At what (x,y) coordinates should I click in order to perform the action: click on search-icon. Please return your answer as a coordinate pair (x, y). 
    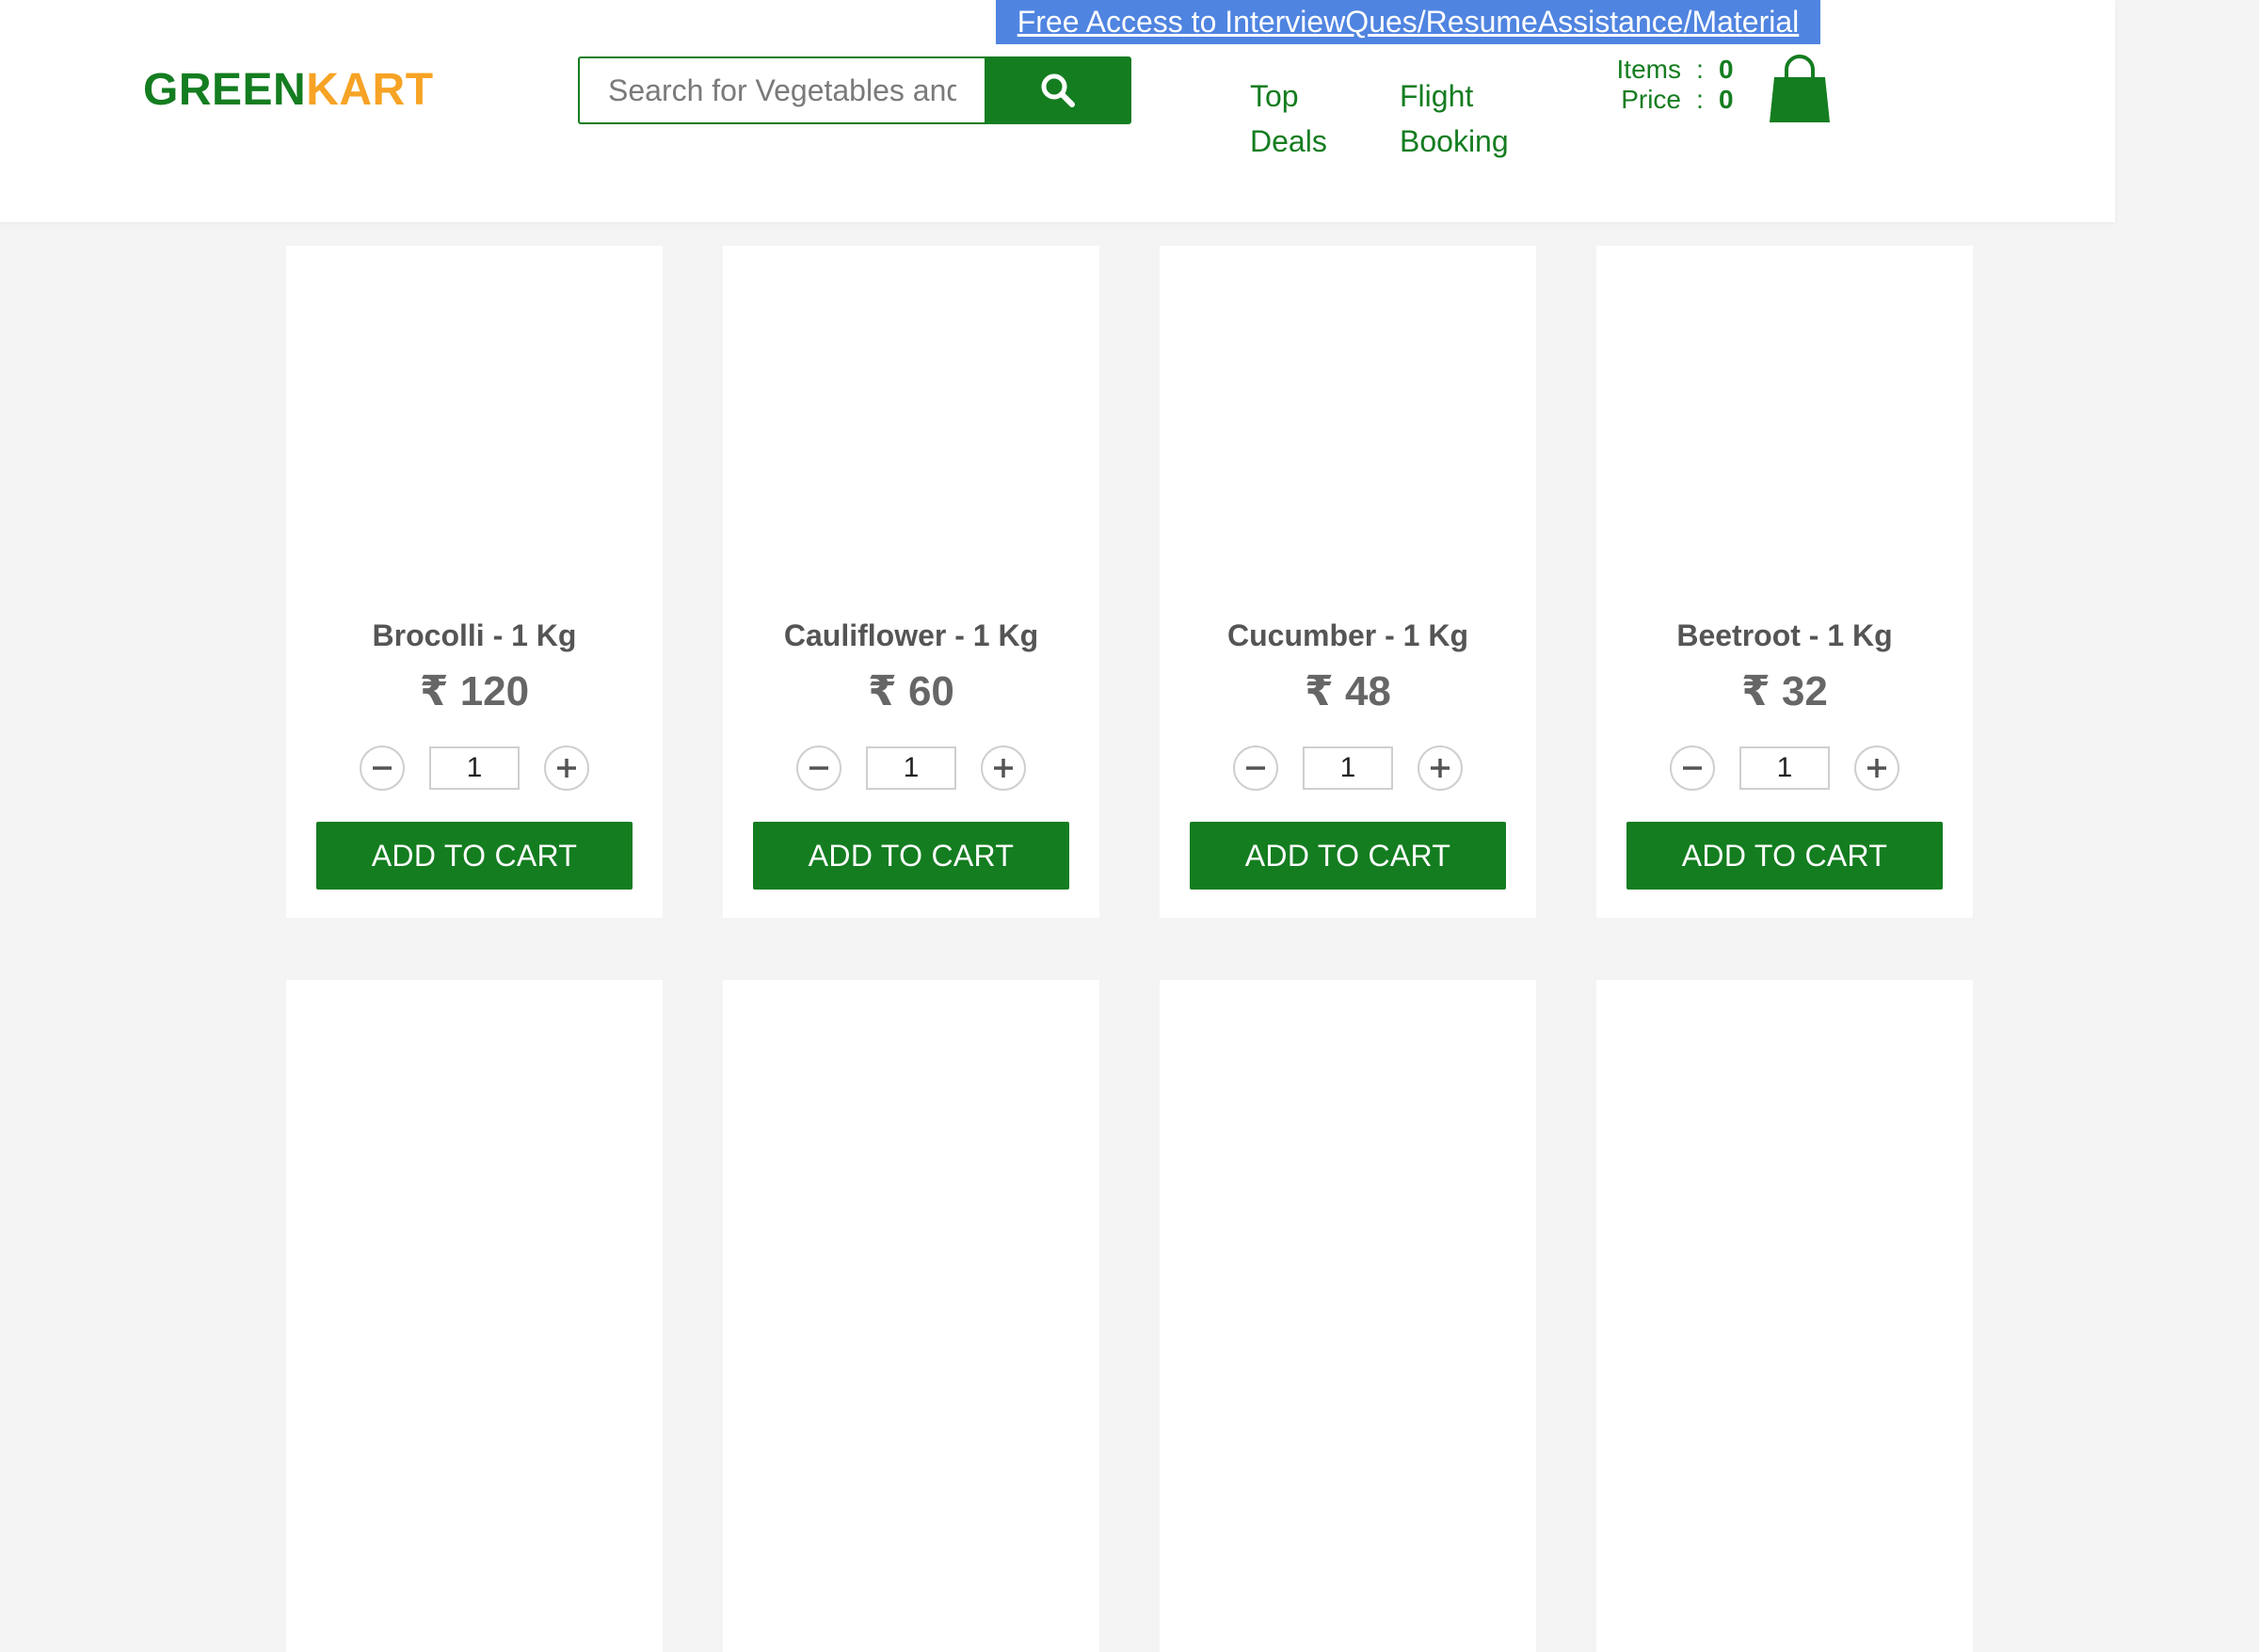
    Looking at the image, I should click on (1058, 90).